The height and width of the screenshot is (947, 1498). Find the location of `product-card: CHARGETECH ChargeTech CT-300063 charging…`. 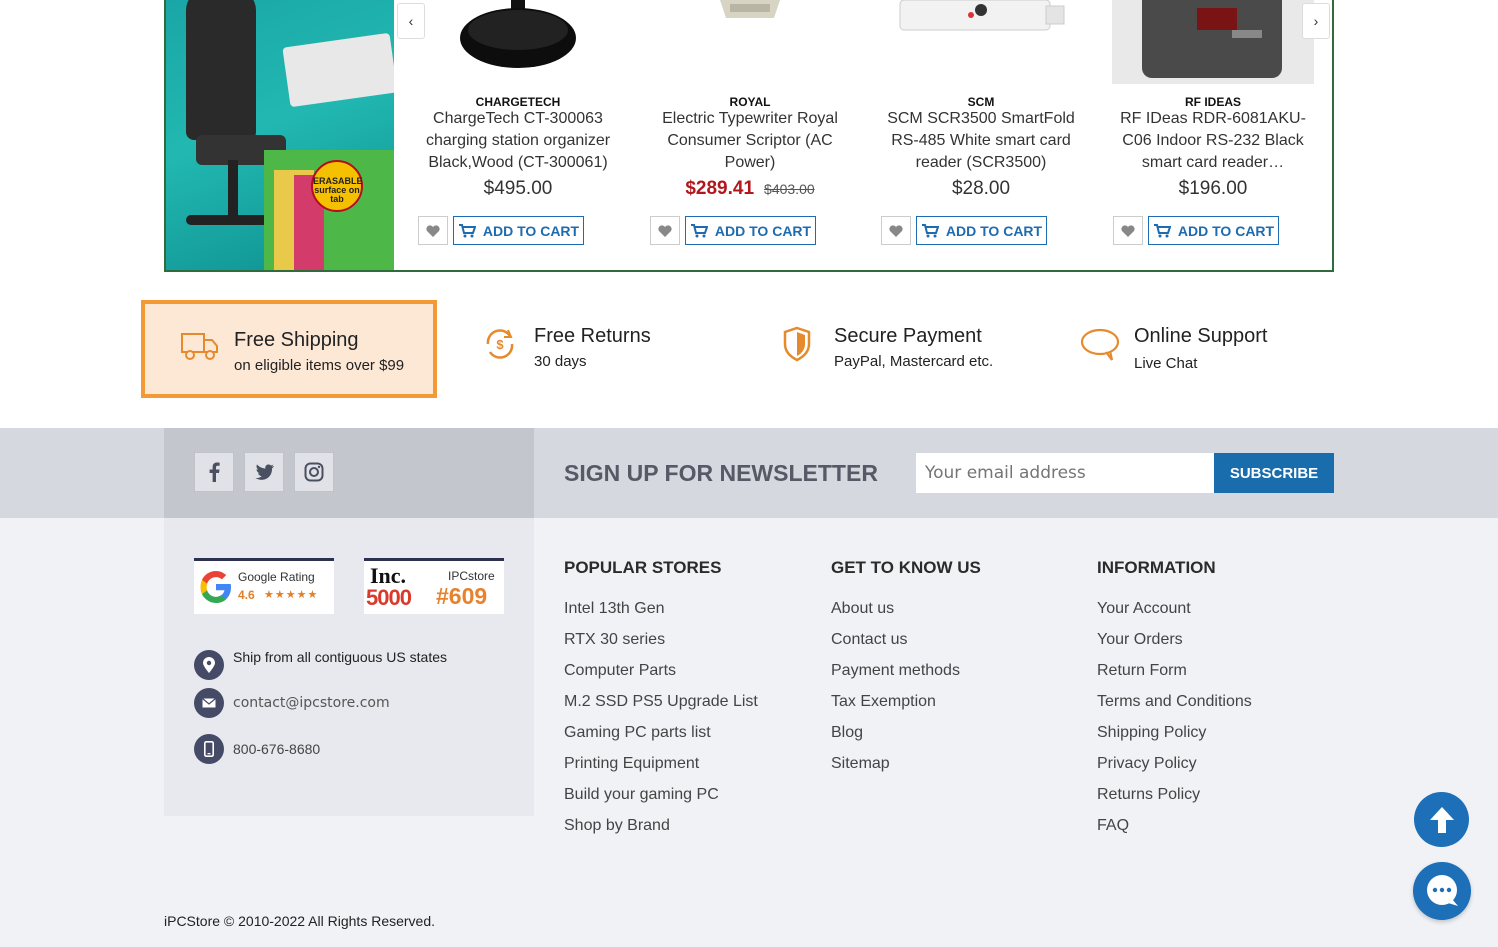

product-card: CHARGETECH ChargeTech CT-300063 charging… is located at coordinates (518, 135).